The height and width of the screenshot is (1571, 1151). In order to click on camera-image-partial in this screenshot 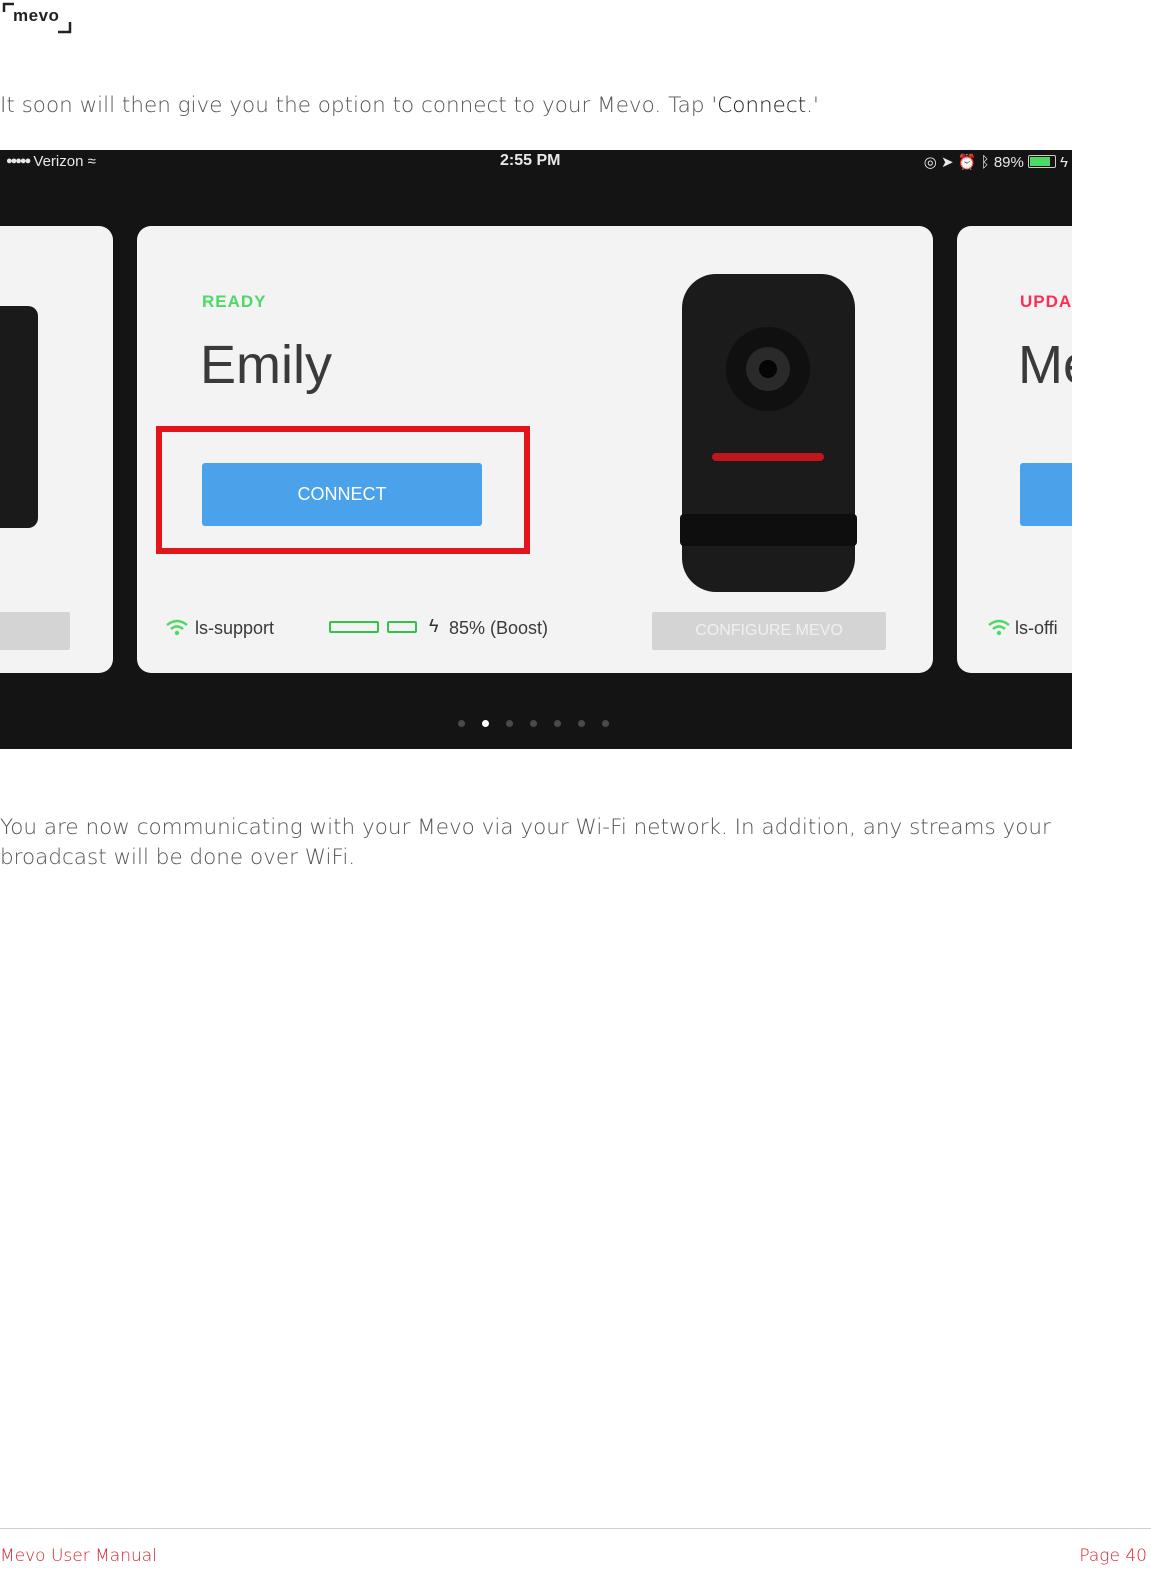, I will do `click(19, 417)`.